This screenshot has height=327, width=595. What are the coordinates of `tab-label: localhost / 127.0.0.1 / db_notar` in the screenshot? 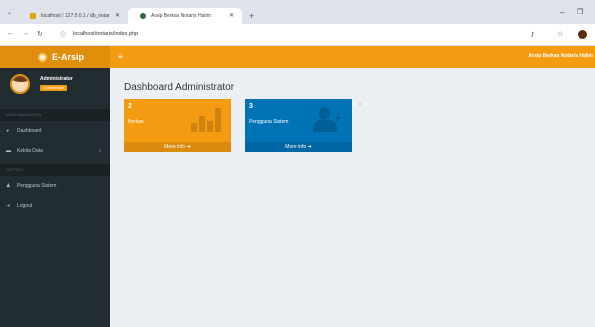 It's located at (75, 16).